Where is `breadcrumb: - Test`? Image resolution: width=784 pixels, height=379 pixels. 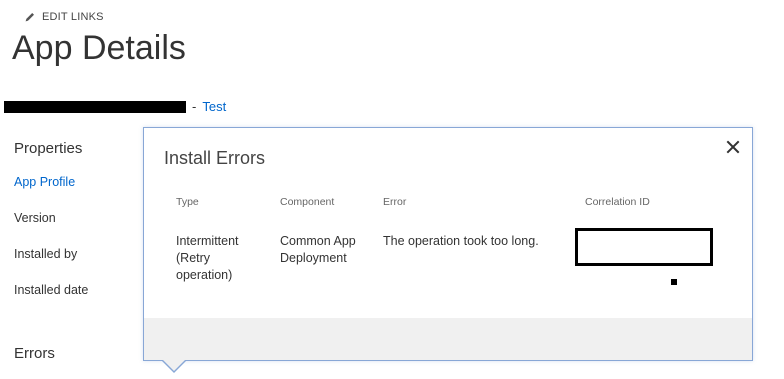
breadcrumb: - Test is located at coordinates (115, 106).